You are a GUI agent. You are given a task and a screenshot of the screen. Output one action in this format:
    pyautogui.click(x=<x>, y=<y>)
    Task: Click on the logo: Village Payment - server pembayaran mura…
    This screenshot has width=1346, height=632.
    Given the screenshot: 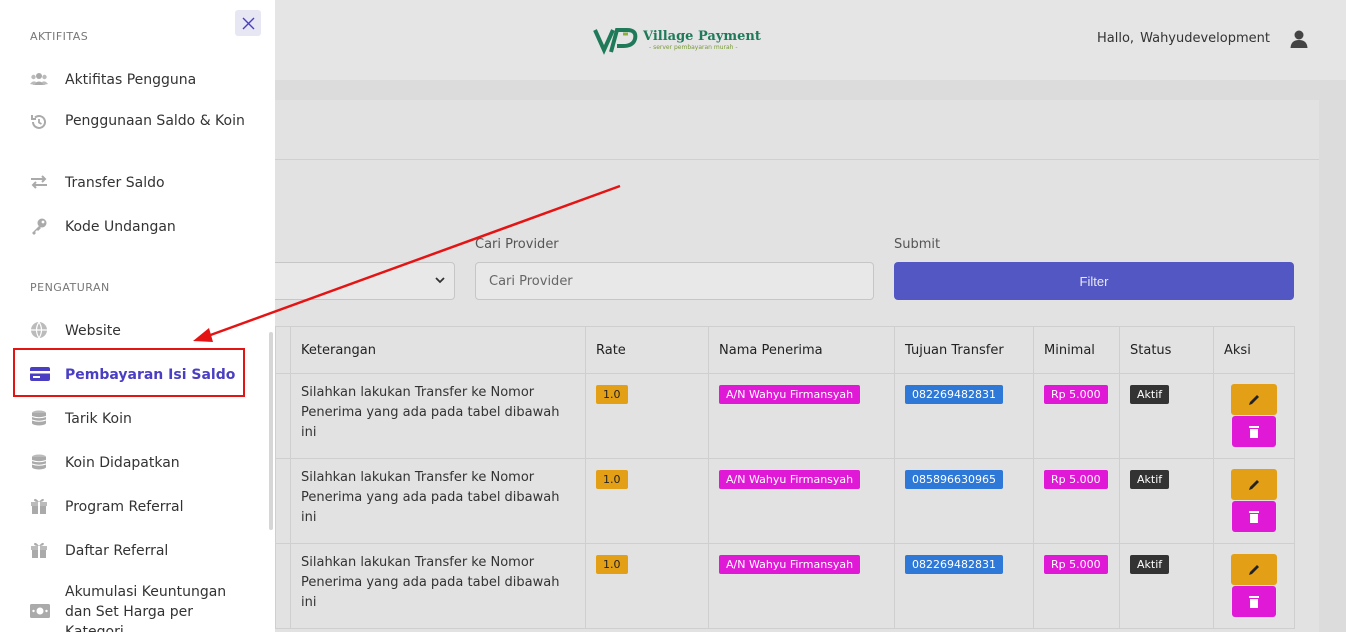 What is the action you would take?
    pyautogui.click(x=677, y=40)
    